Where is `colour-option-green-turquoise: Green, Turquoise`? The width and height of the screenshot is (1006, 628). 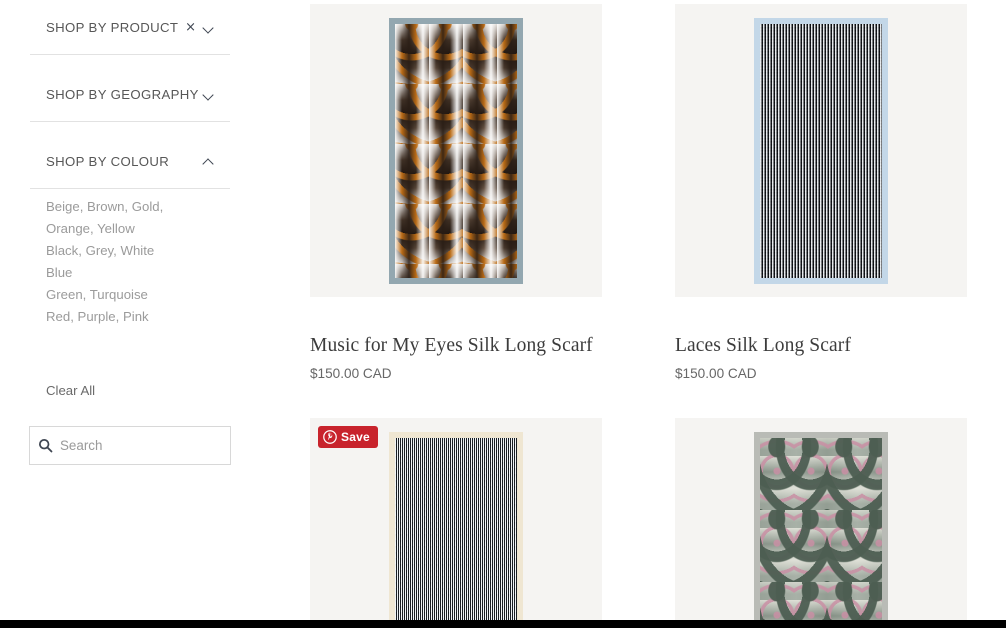
colour-option-green-turquoise: Green, Turquoise is located at coordinates (111, 295).